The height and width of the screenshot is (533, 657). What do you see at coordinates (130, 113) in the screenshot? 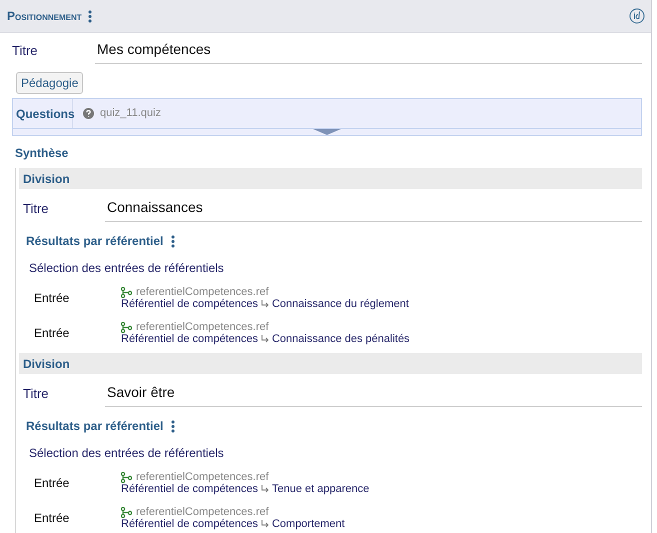
I see `quiz-file: quiz_11.quiz` at bounding box center [130, 113].